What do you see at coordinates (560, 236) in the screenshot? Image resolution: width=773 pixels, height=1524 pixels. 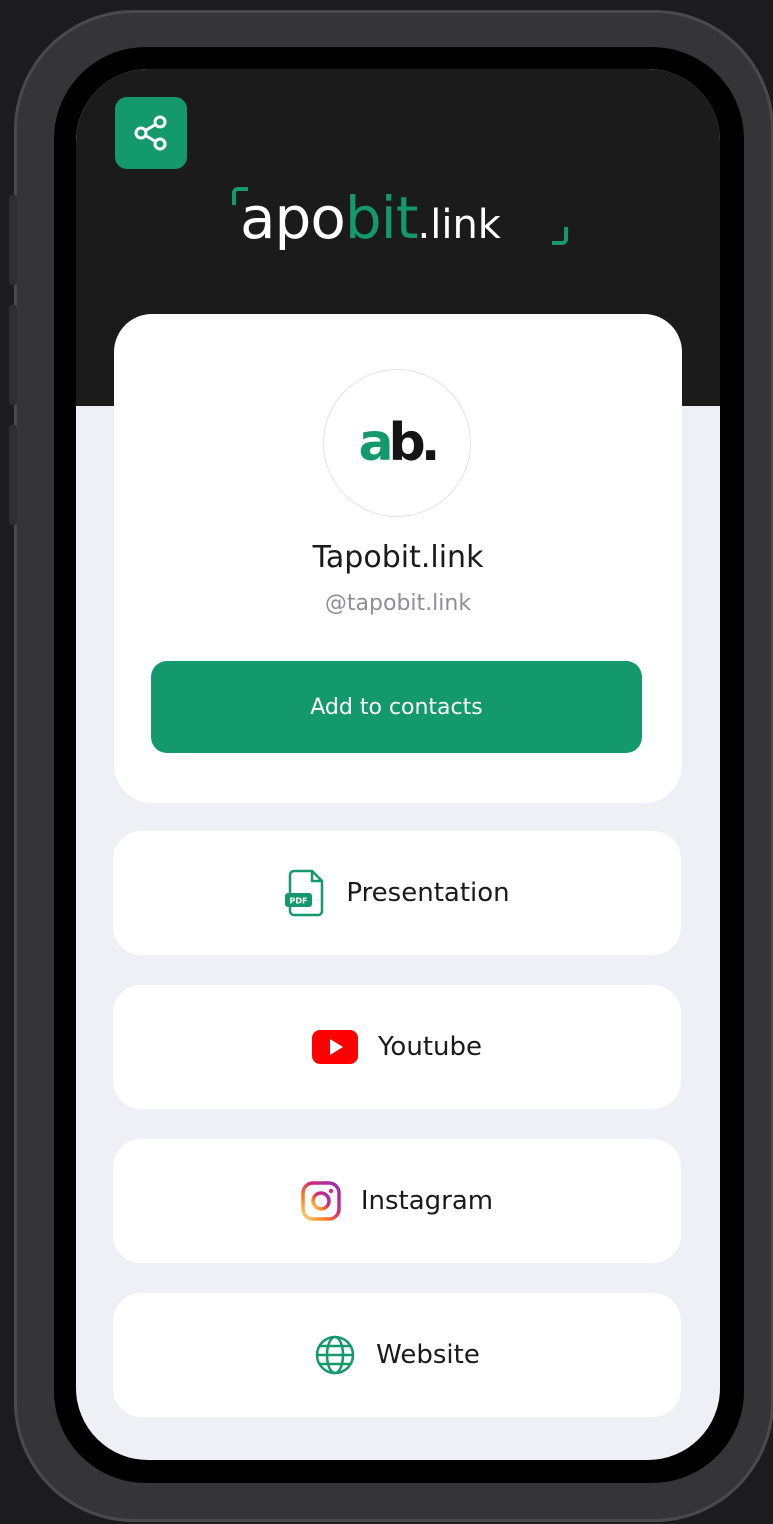 I see `logo-bracket-right` at bounding box center [560, 236].